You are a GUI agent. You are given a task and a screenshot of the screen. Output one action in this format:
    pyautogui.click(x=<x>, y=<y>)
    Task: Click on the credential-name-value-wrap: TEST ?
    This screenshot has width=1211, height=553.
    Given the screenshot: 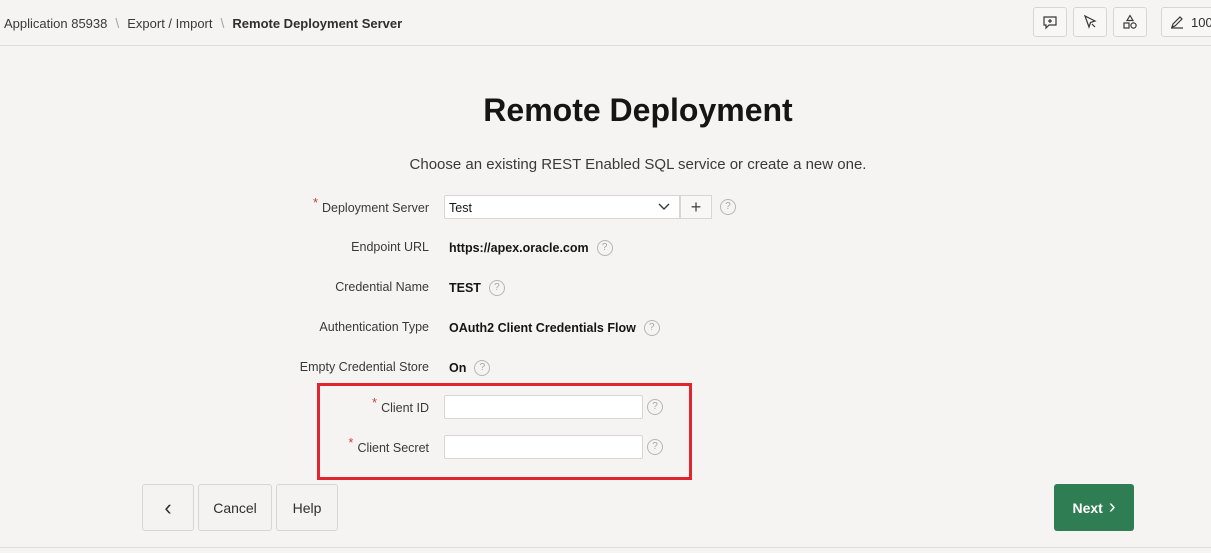 What is the action you would take?
    pyautogui.click(x=477, y=288)
    